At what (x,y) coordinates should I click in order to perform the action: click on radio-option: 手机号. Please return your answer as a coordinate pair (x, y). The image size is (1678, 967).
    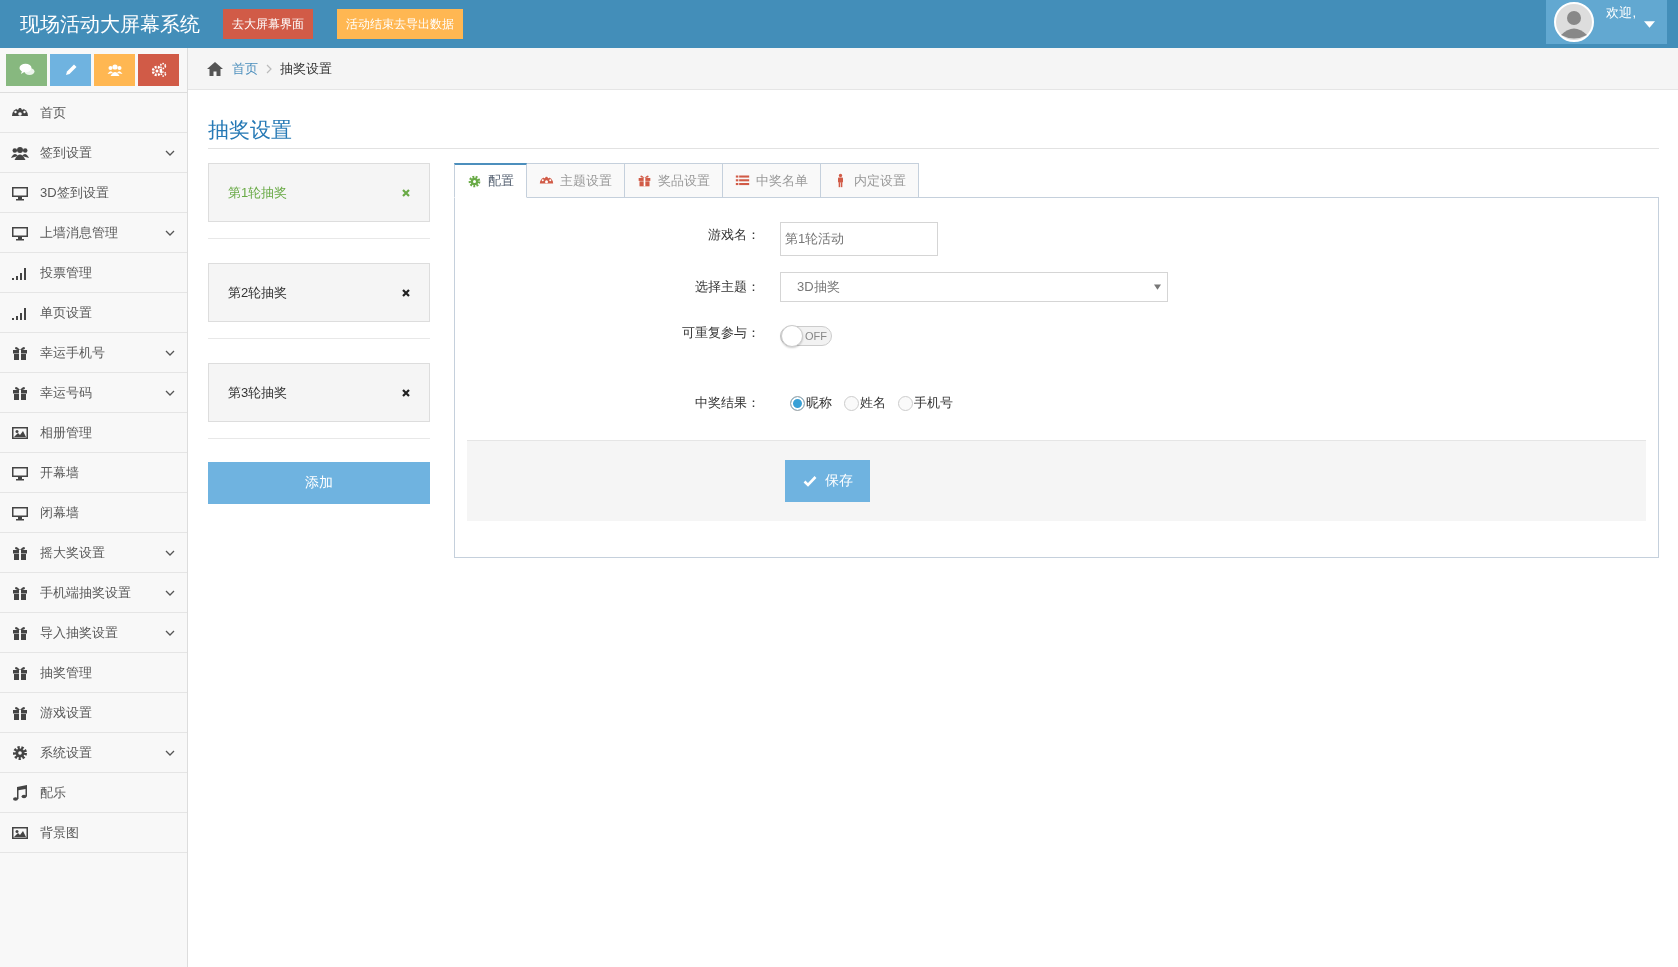
    Looking at the image, I should click on (925, 403).